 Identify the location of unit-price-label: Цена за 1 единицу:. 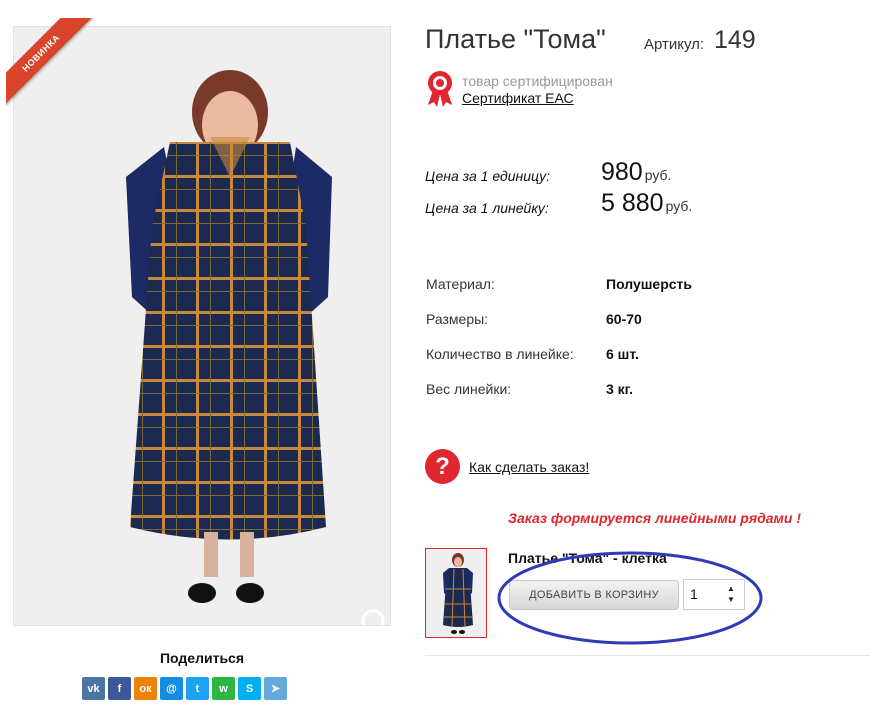
(488, 176).